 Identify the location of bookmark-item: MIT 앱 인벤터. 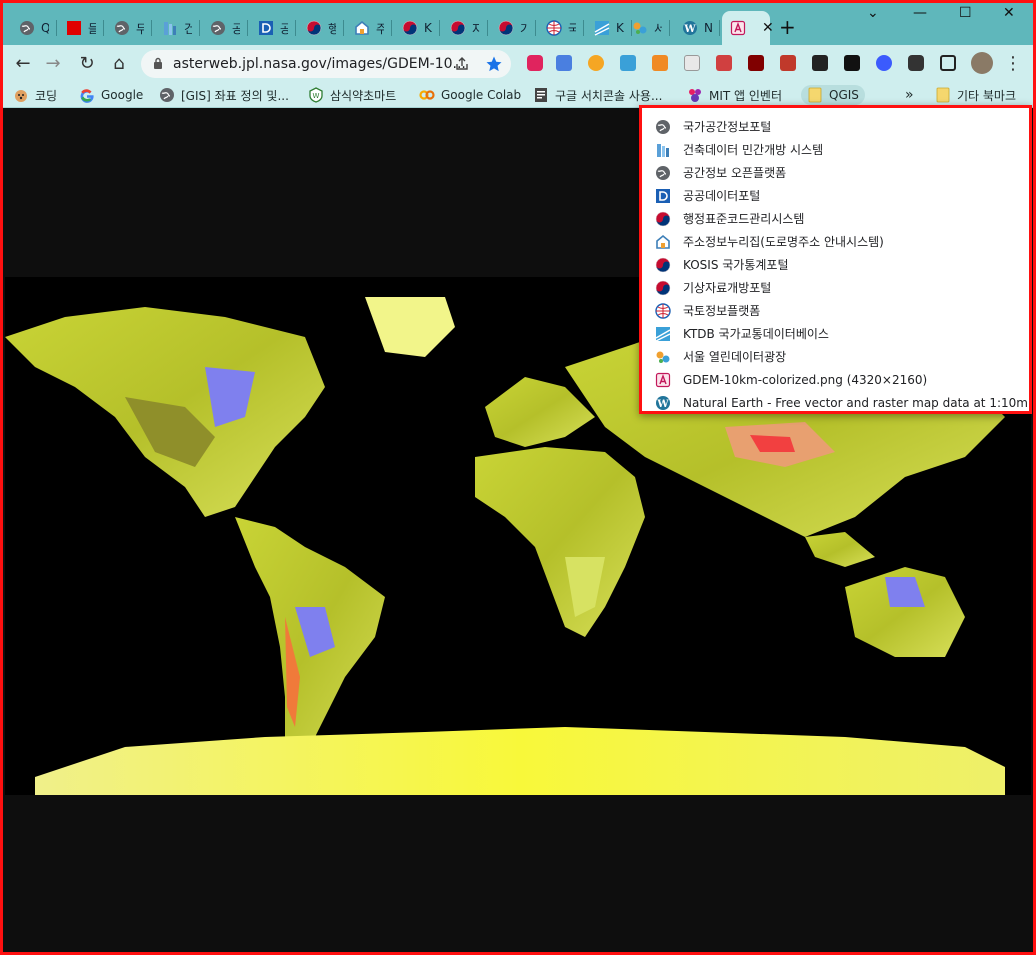
(734, 95).